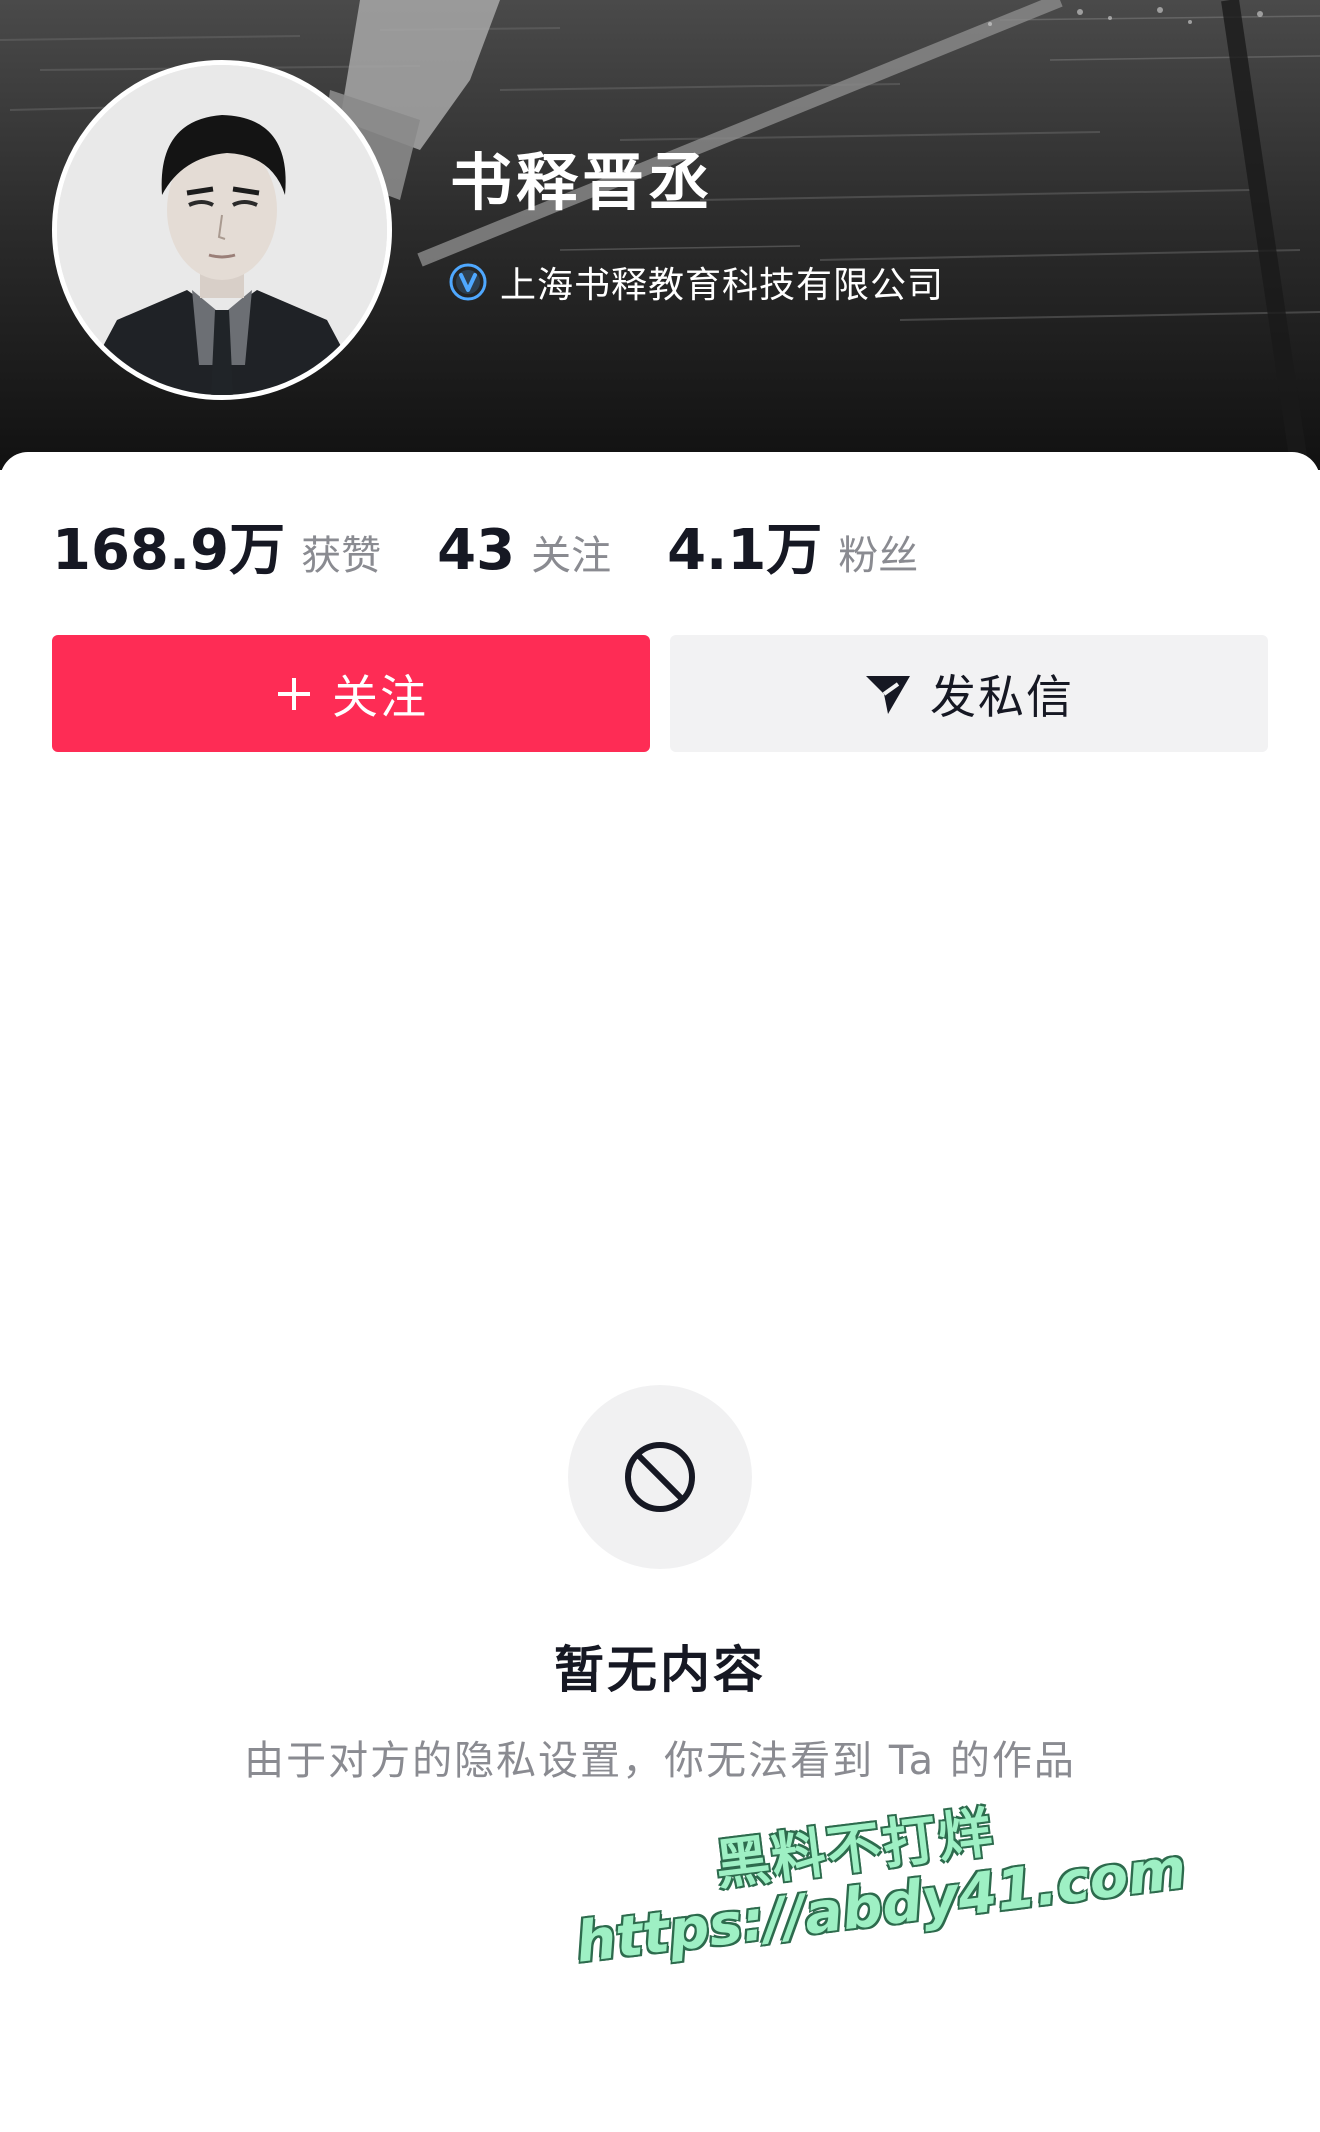 Image resolution: width=1320 pixels, height=2132 pixels. I want to click on verified-badge-icon, so click(468, 282).